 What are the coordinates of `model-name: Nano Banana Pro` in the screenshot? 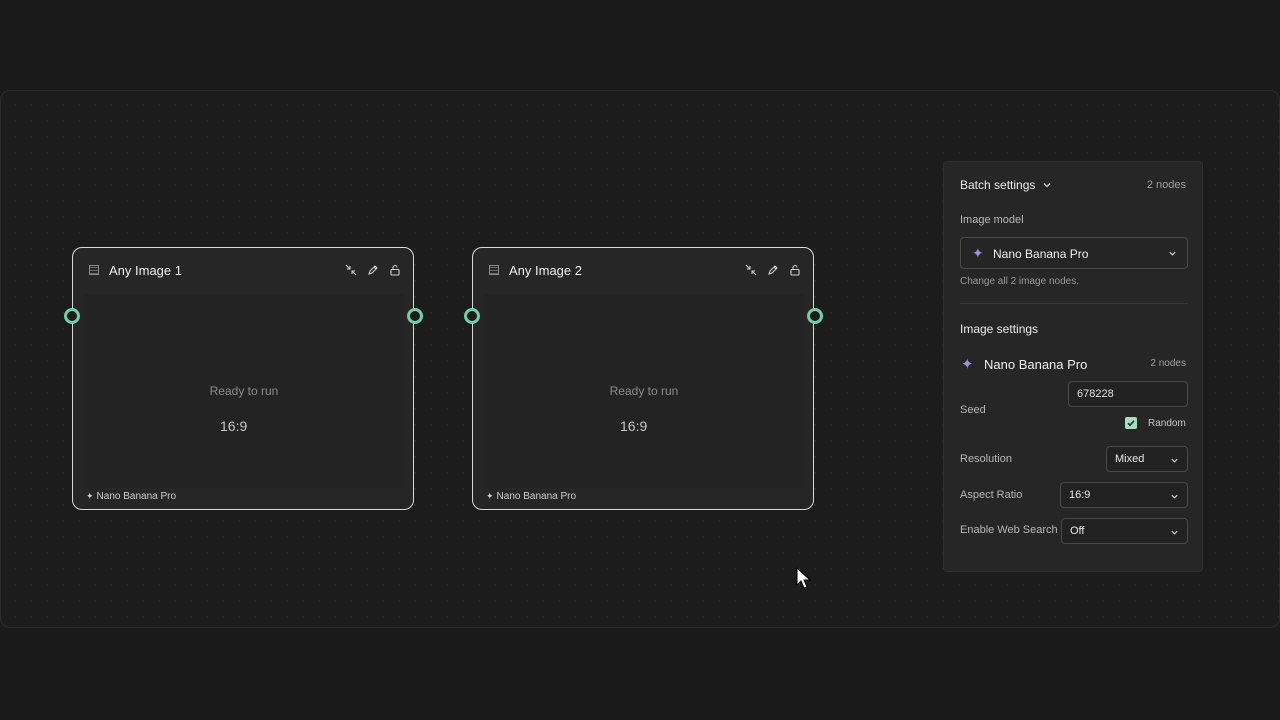 It's located at (1036, 364).